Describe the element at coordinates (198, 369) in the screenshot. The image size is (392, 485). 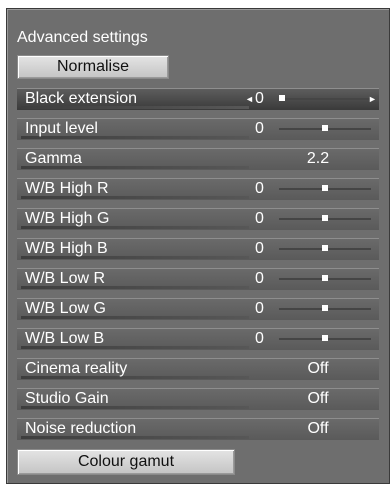
I see `setting-row-cinema-reality: Cinema reality Off` at that location.